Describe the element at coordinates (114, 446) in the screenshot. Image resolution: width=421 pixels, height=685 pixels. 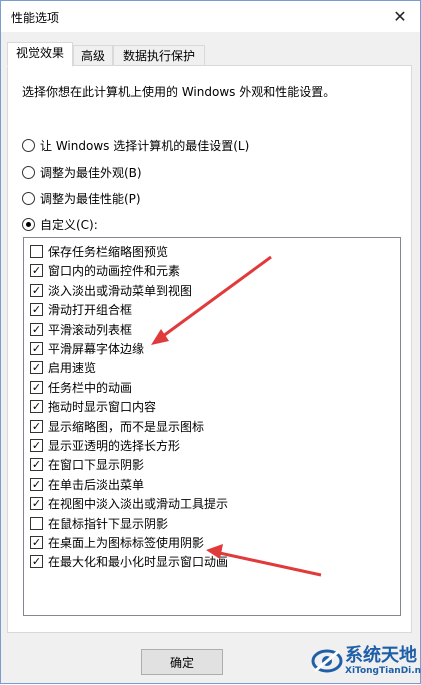
I see `option-label: 显示亚透明的选择长方形` at that location.